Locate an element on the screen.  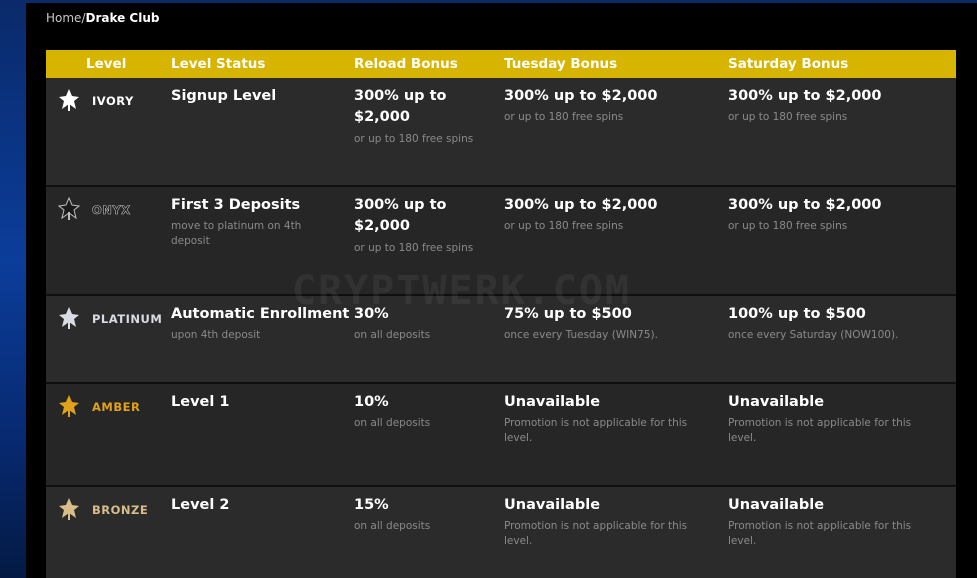
header-tuesday-bonus: Tuesday Bonus is located at coordinates (561, 64).